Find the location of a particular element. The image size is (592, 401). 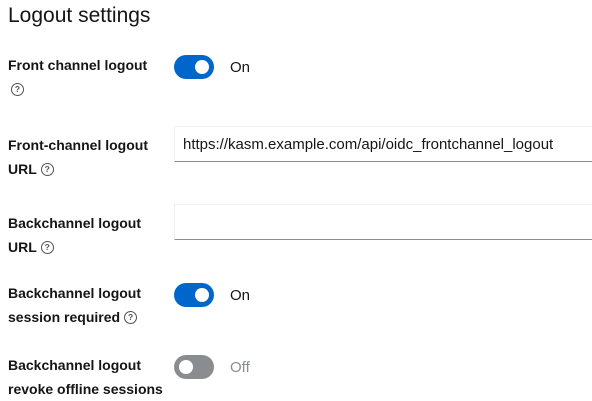

front-channel-logout-label: Front channel logout ? is located at coordinates (88, 77).